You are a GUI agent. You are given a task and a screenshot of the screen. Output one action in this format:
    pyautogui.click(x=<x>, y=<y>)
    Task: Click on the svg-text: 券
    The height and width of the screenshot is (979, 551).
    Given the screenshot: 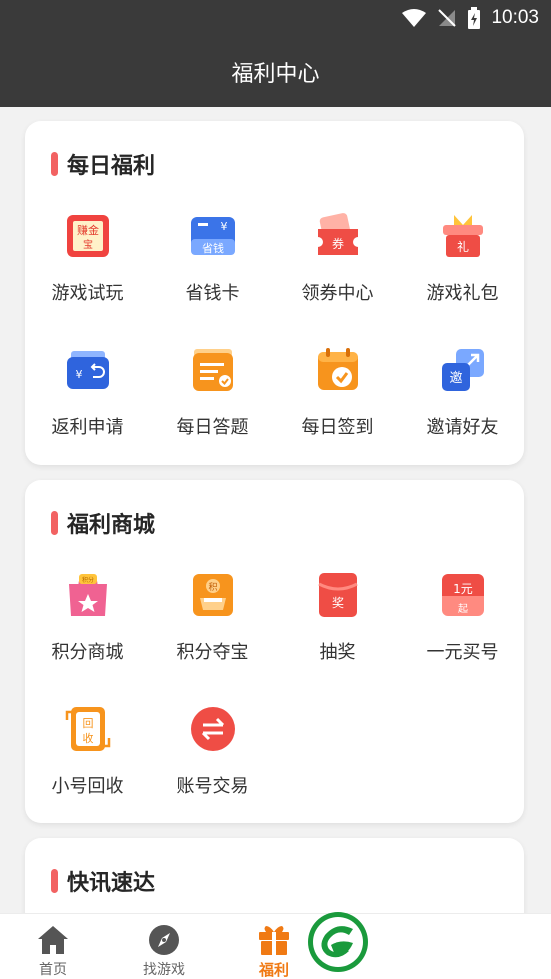 What is the action you would take?
    pyautogui.click(x=337, y=243)
    